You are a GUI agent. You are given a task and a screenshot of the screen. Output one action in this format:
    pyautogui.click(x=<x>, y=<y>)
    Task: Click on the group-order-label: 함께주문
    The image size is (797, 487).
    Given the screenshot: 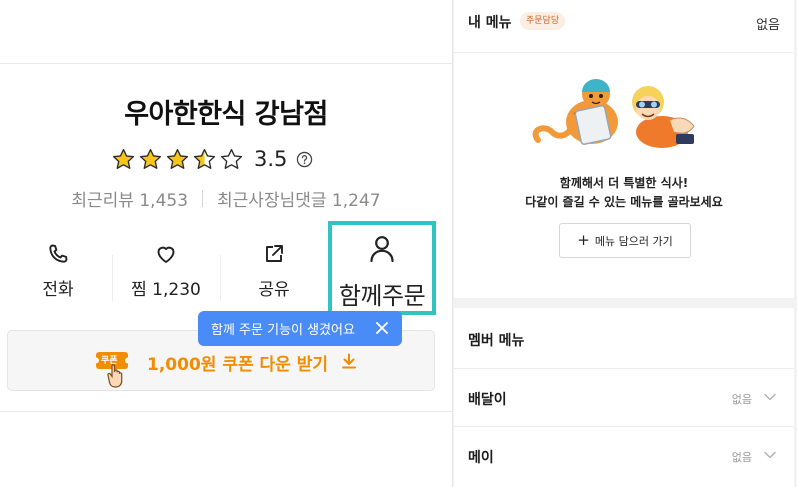 What is the action you would take?
    pyautogui.click(x=382, y=296)
    